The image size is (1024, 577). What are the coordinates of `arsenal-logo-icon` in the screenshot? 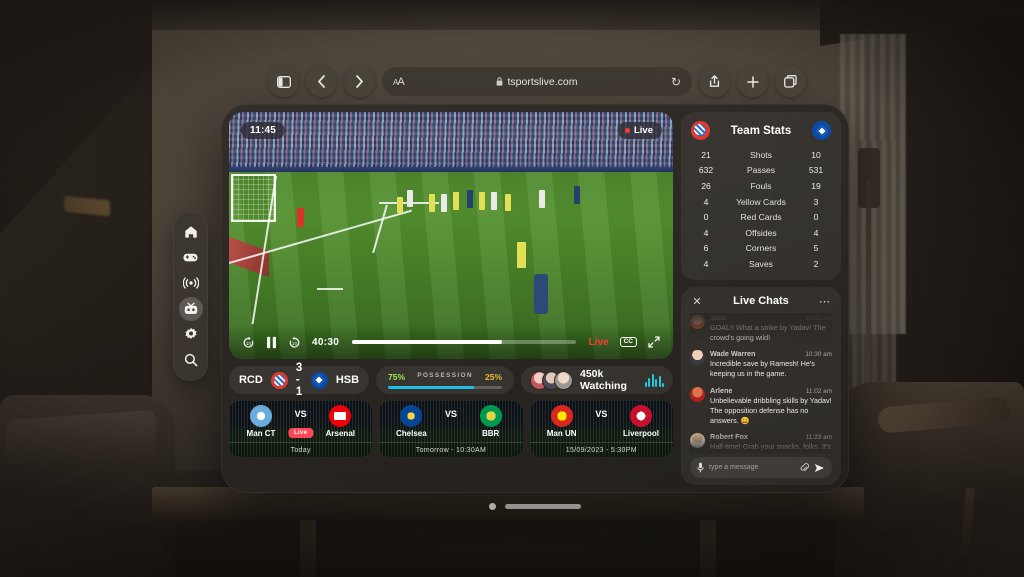 It's located at (340, 416).